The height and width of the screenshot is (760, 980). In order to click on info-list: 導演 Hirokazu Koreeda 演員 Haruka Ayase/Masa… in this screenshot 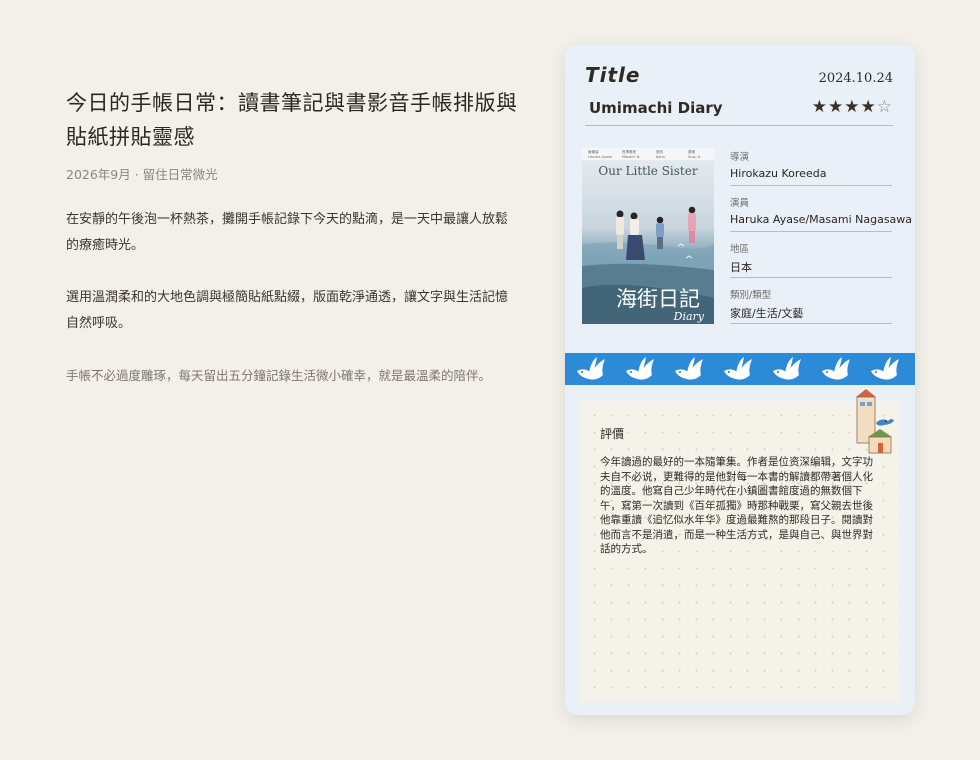, I will do `click(821, 241)`.